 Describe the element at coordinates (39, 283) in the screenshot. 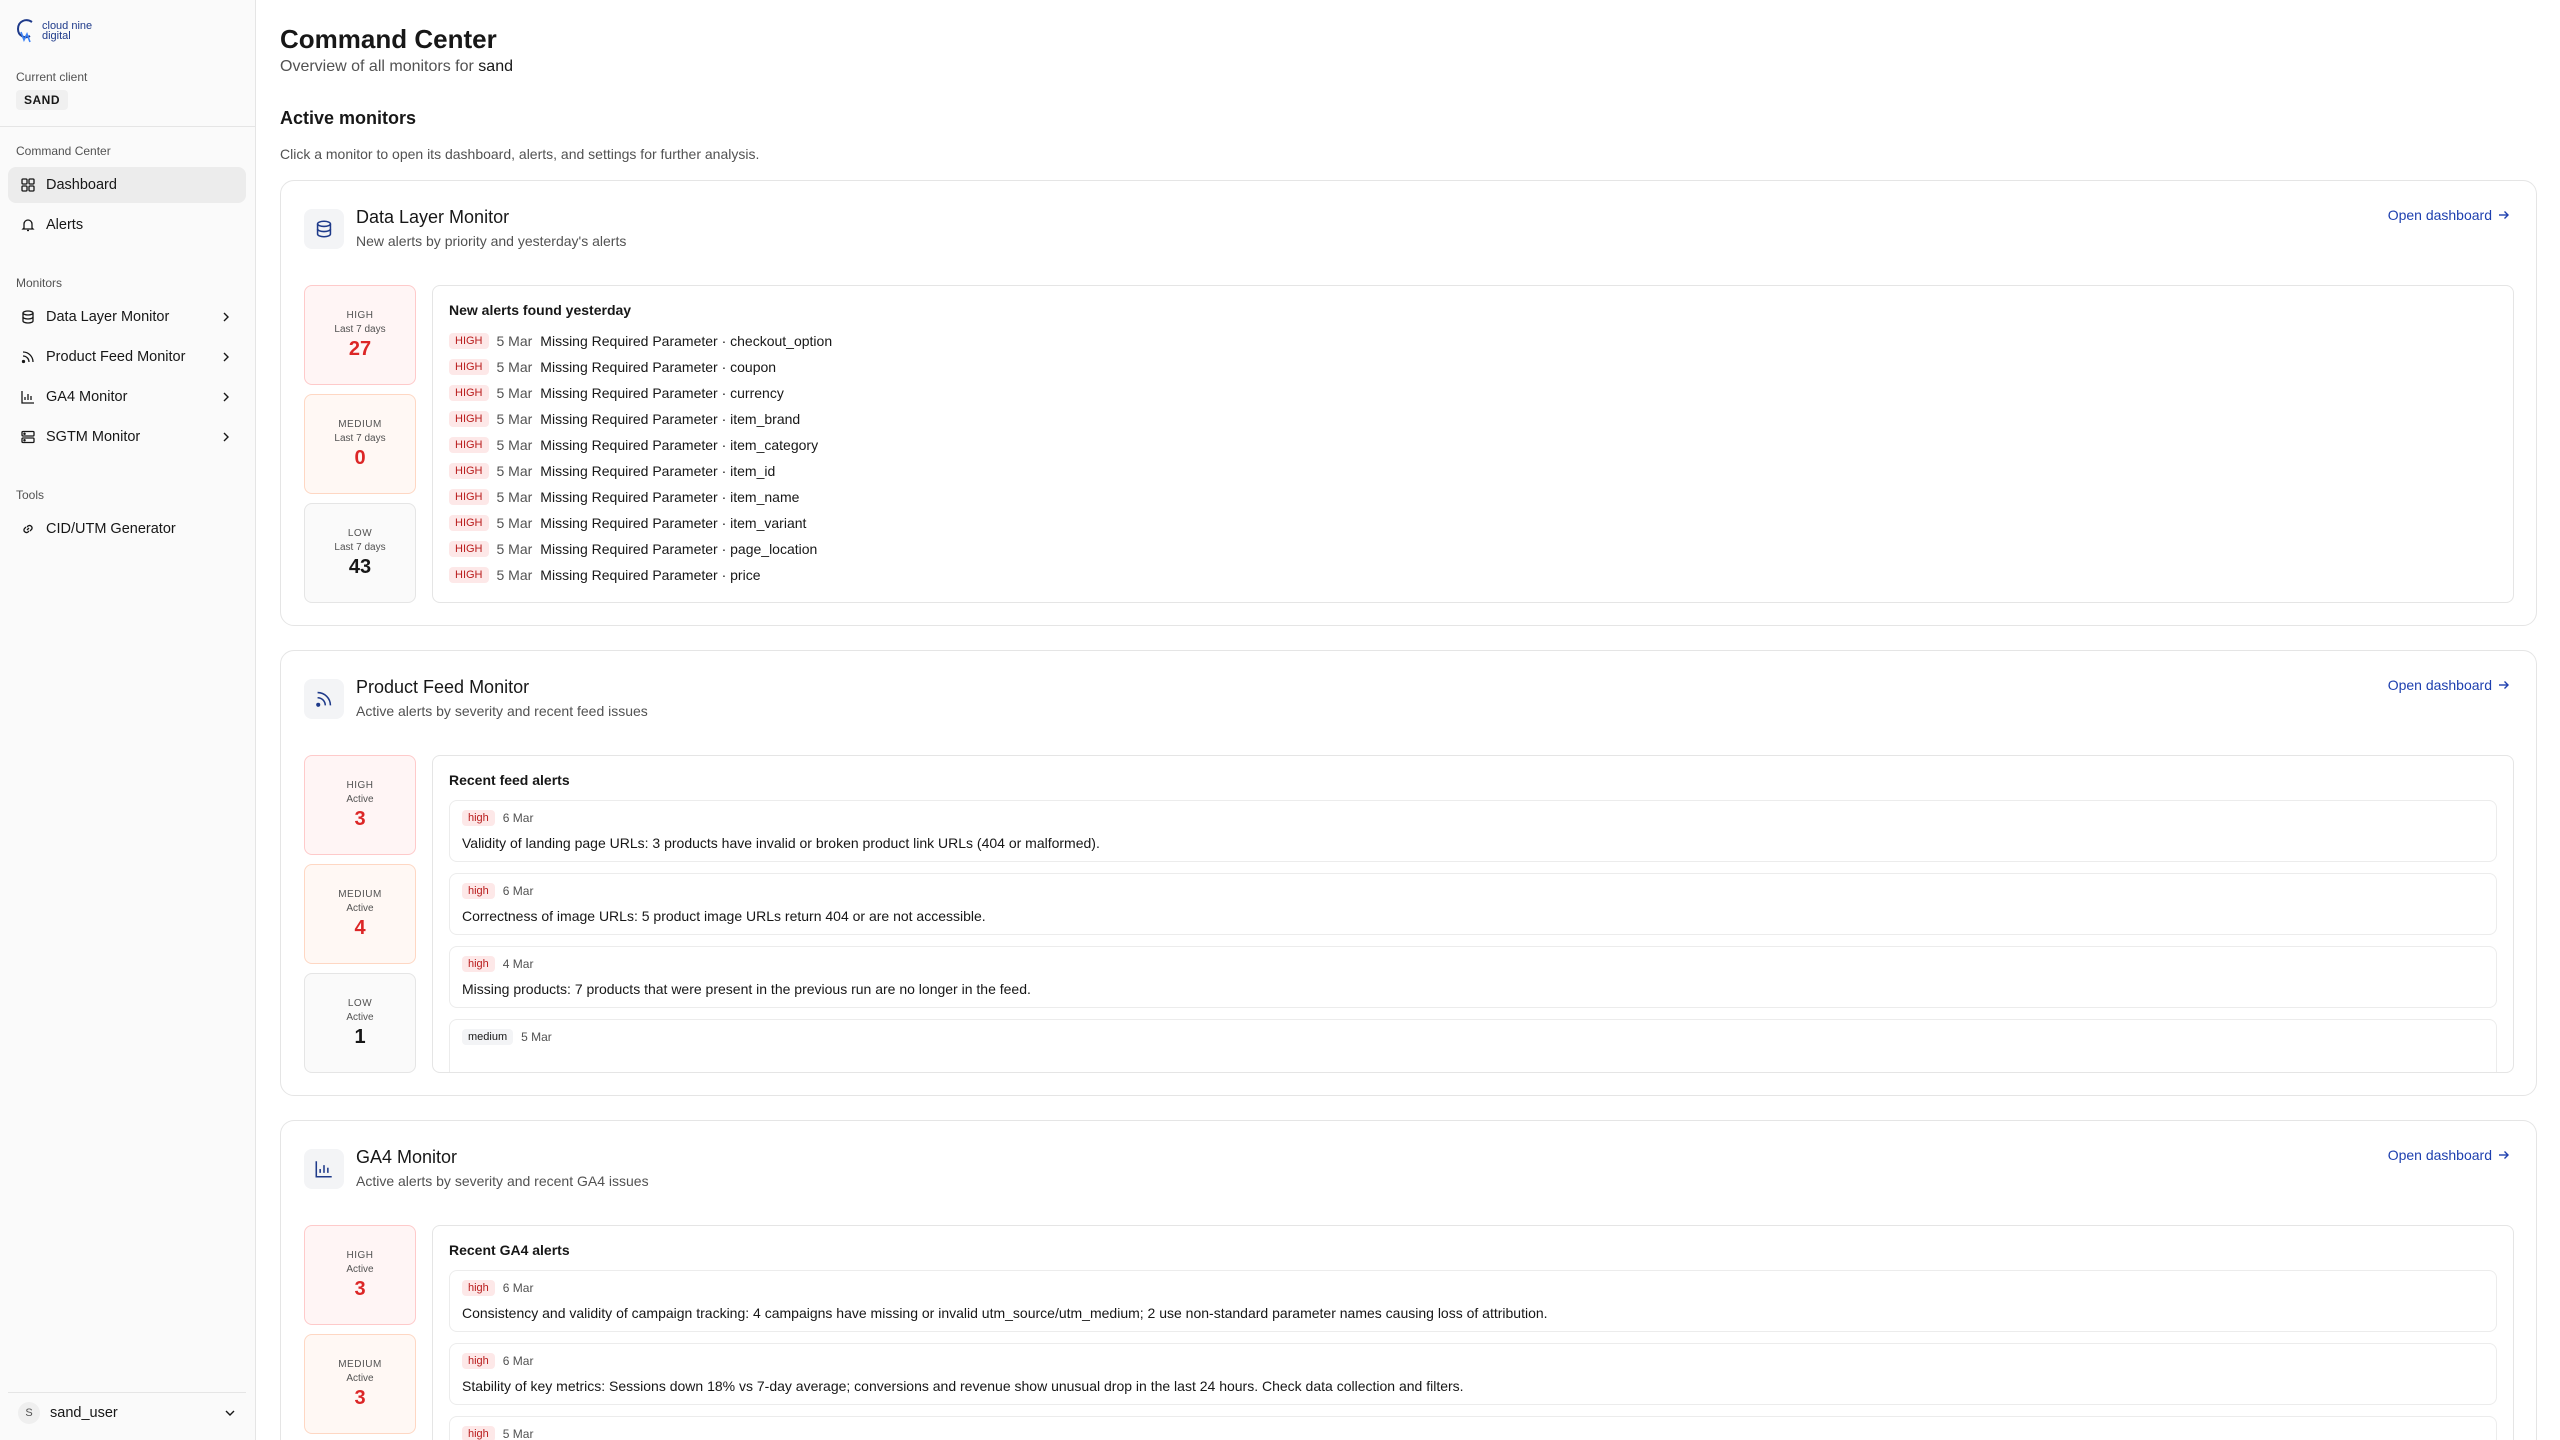

I see `section-label-monitors: Monitors` at that location.